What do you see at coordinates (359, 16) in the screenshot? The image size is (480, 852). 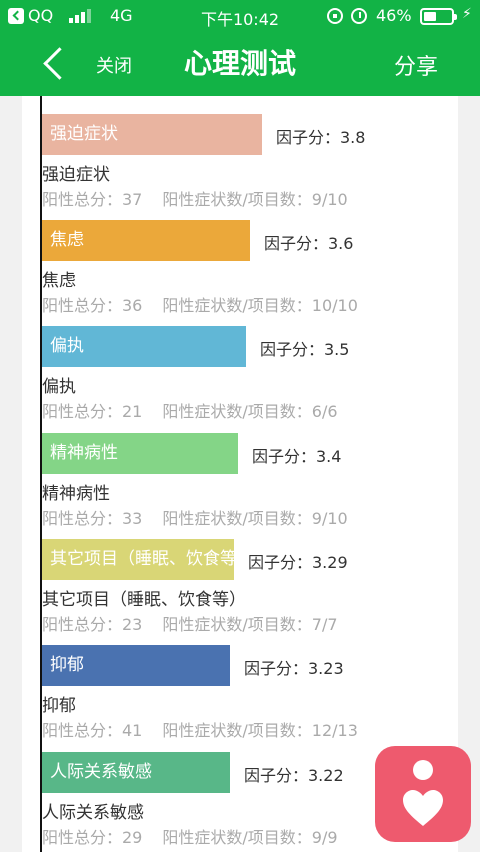 I see `alarm-icon` at bounding box center [359, 16].